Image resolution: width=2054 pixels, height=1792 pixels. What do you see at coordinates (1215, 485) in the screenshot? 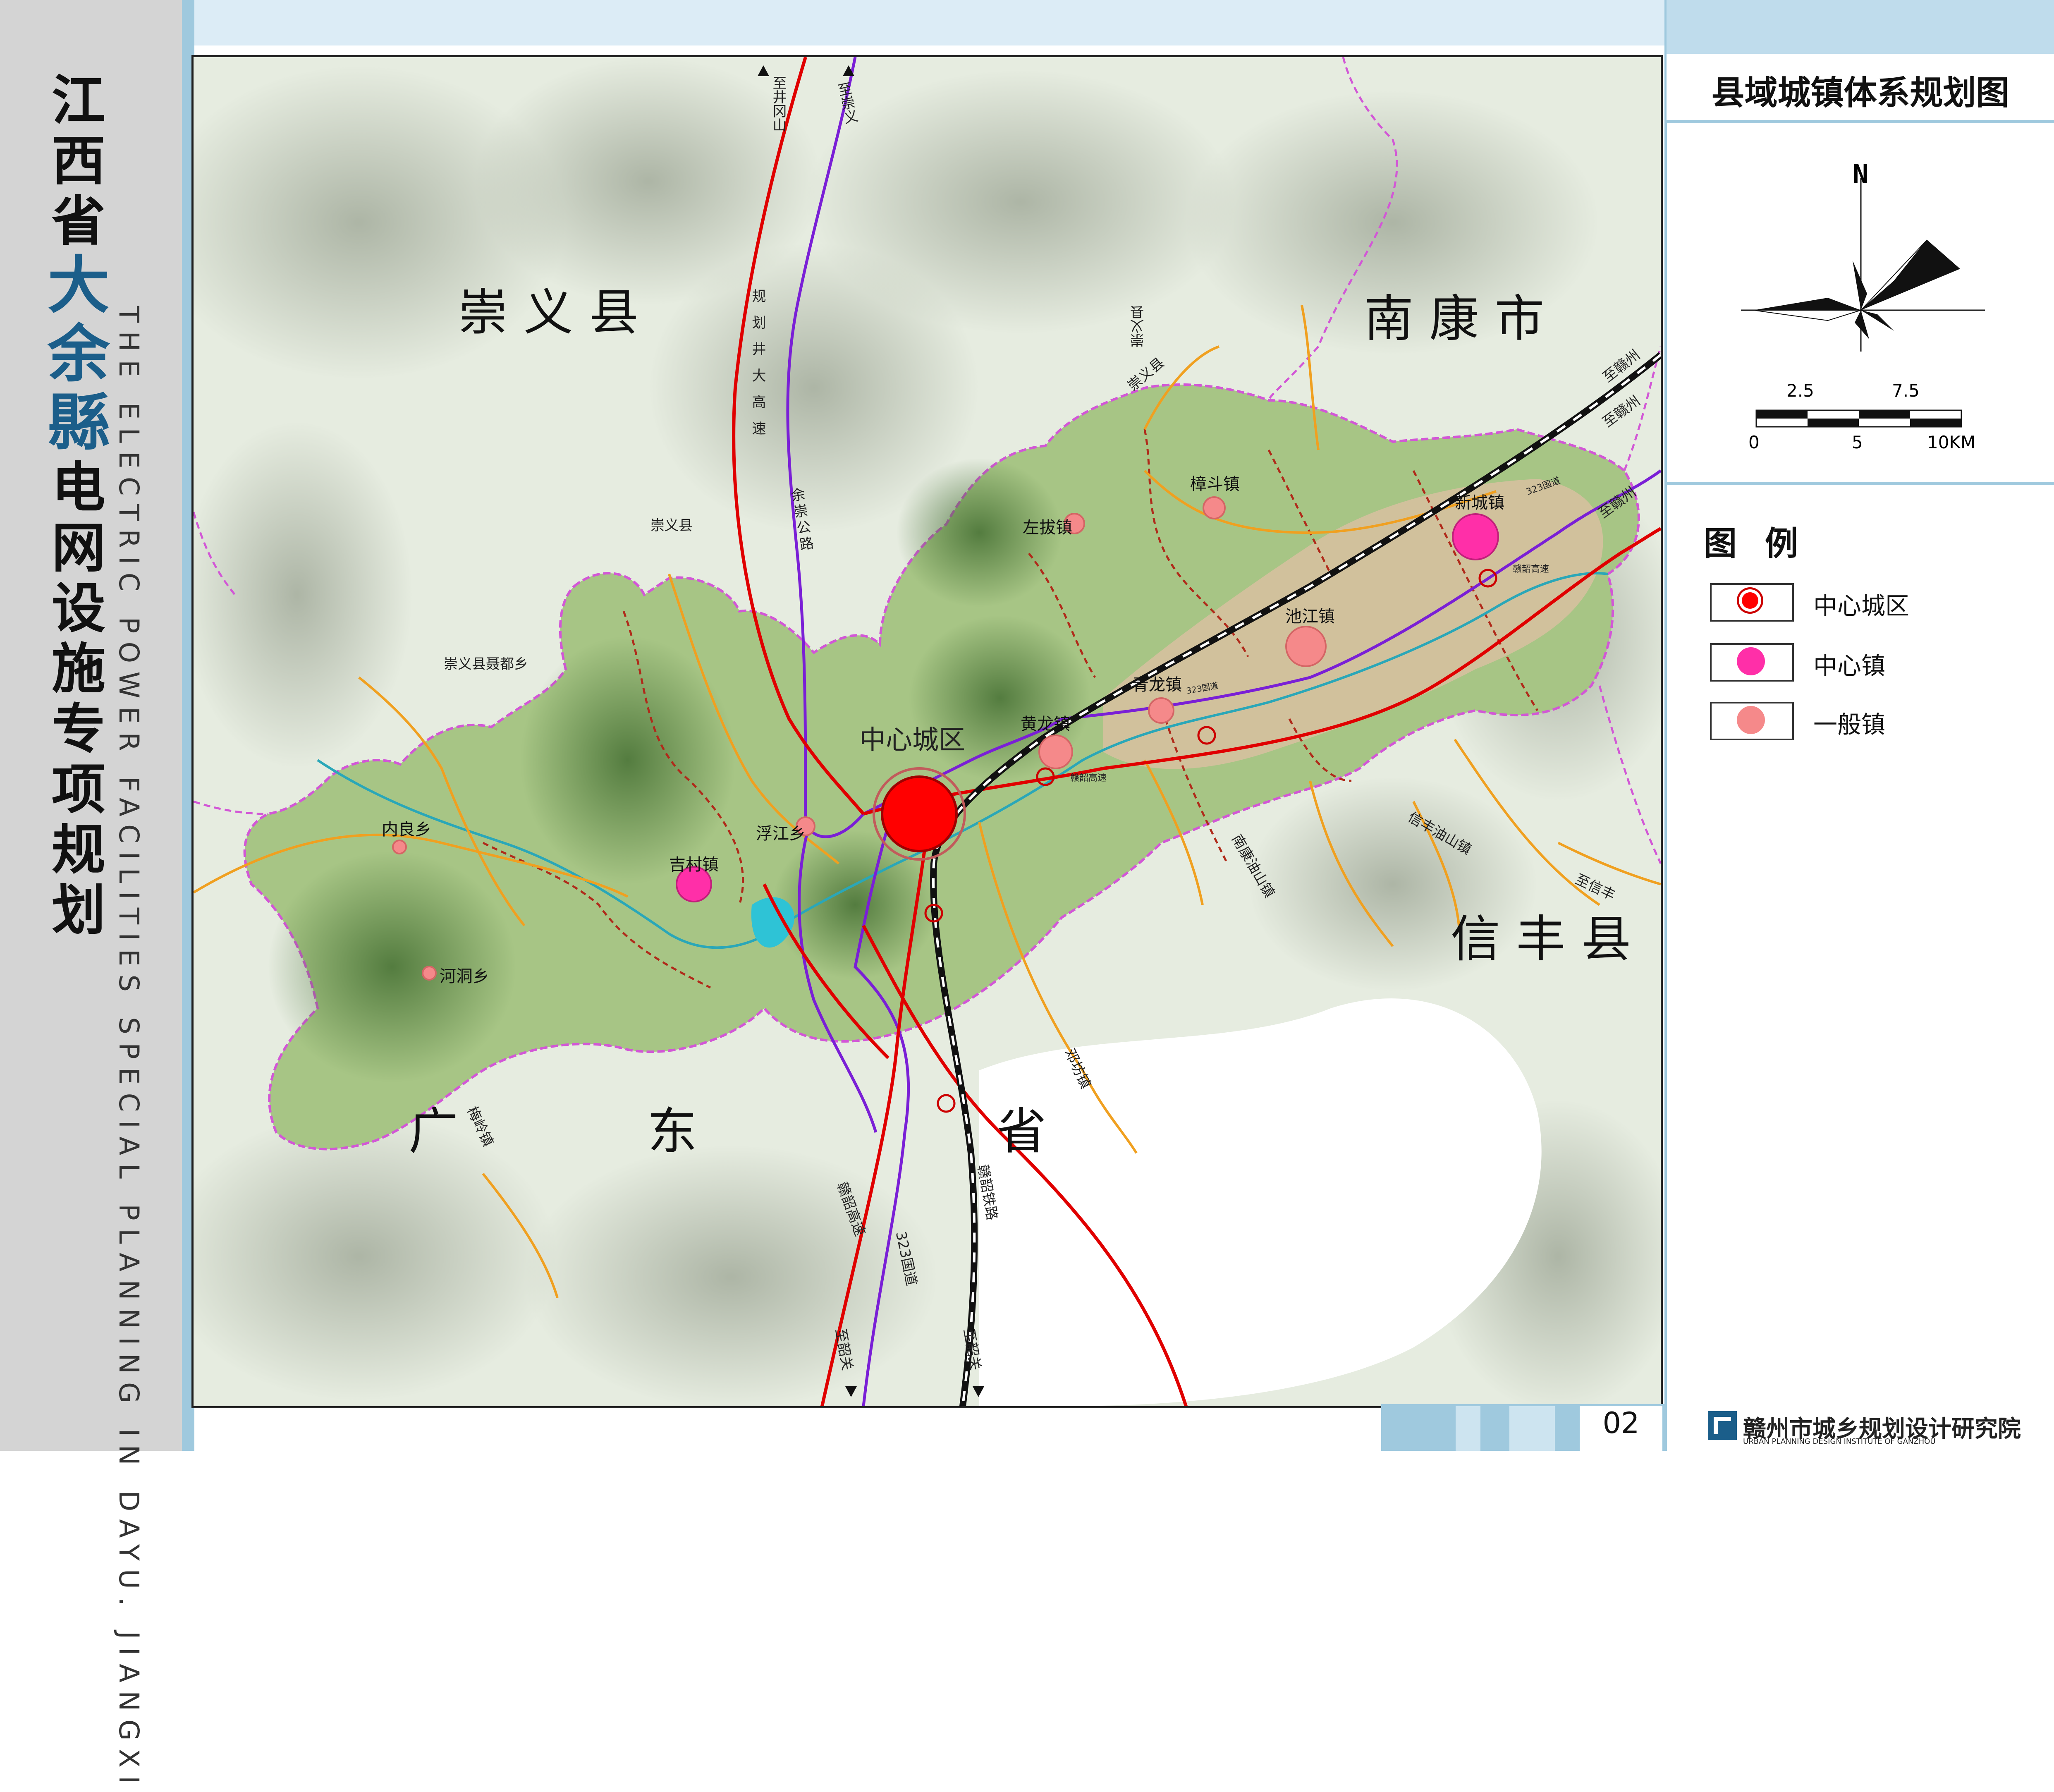
I see `zhangdou-label: 樟斗镇` at bounding box center [1215, 485].